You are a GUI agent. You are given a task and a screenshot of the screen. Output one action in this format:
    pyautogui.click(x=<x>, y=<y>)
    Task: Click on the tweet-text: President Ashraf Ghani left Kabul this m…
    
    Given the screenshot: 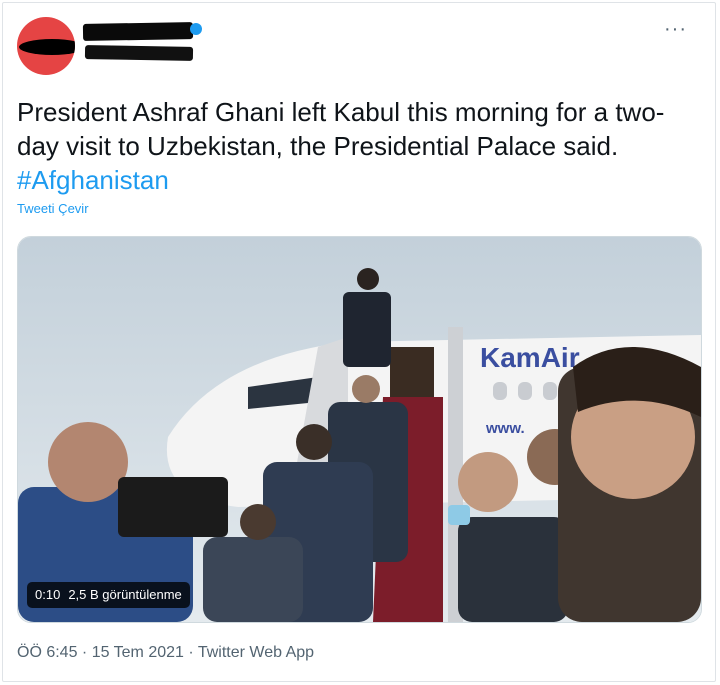 What is the action you would take?
    pyautogui.click(x=357, y=146)
    